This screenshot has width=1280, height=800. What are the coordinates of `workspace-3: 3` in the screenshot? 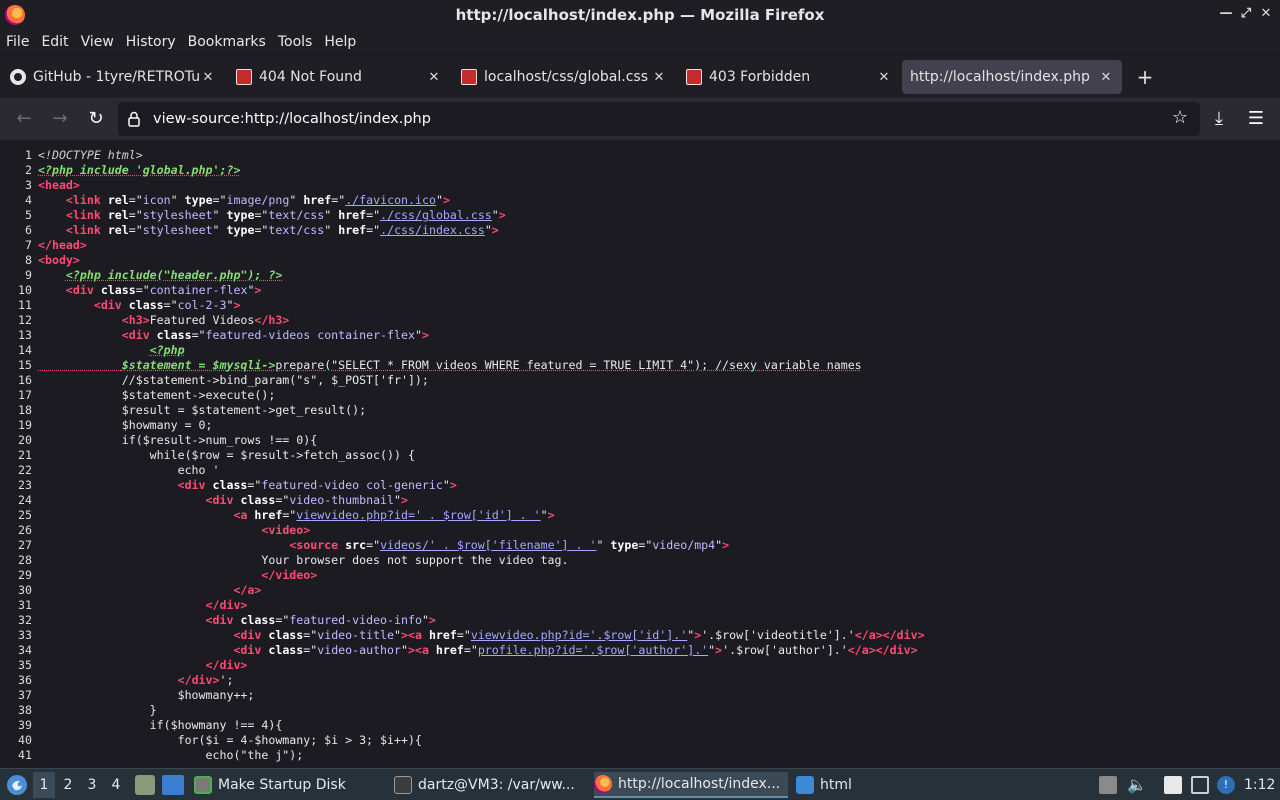 It's located at (92, 785).